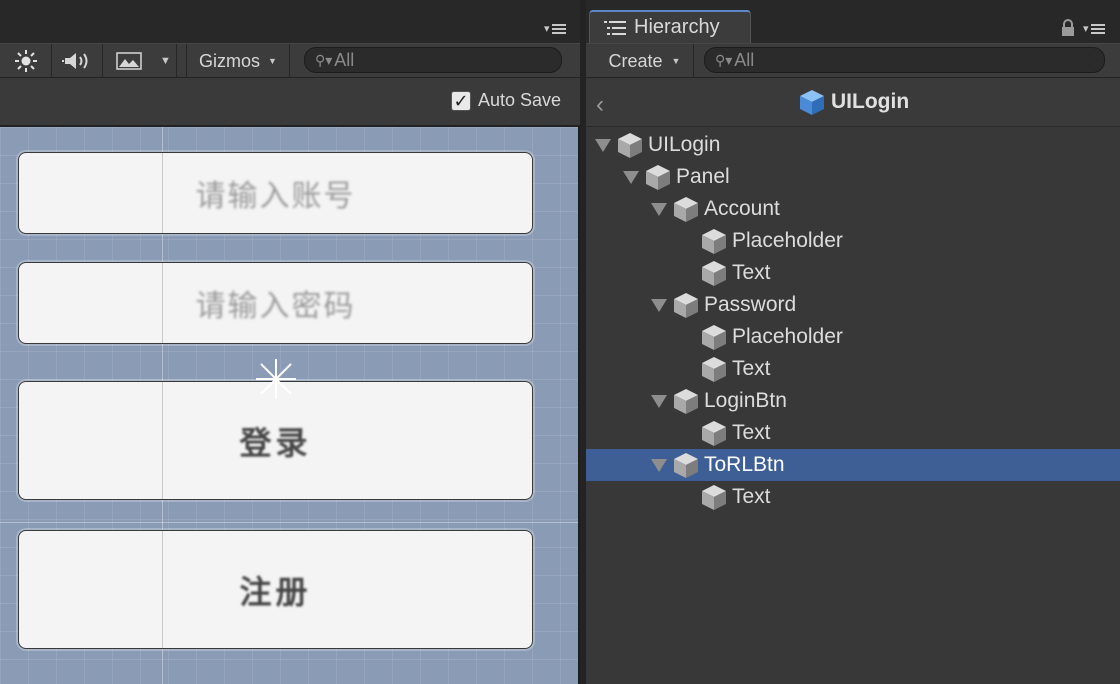 The height and width of the screenshot is (684, 1120). I want to click on tab-hierarchy: Hierarchy, so click(670, 26).